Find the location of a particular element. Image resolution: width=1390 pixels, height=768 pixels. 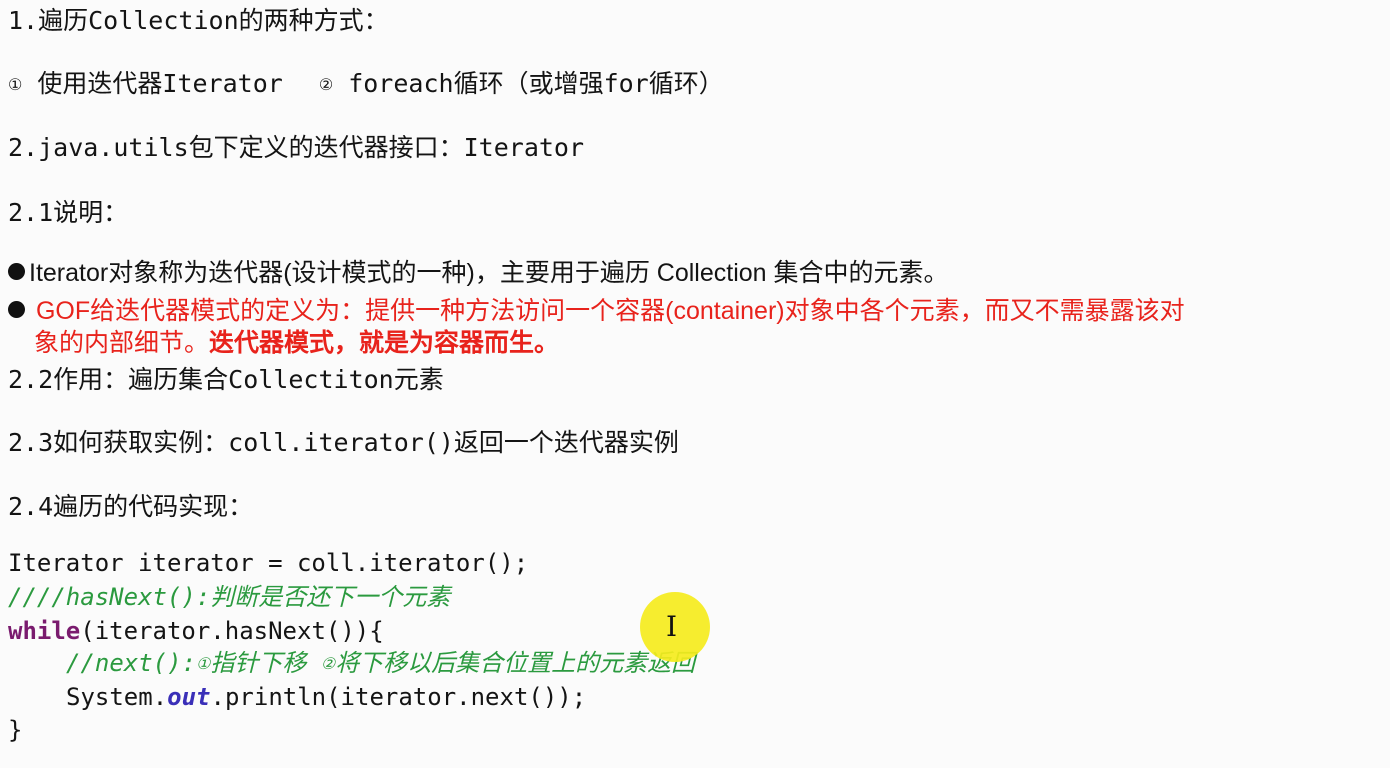

heading-2-2: 2.2作用：遍历集合Collectiton元素 is located at coordinates (226, 379).